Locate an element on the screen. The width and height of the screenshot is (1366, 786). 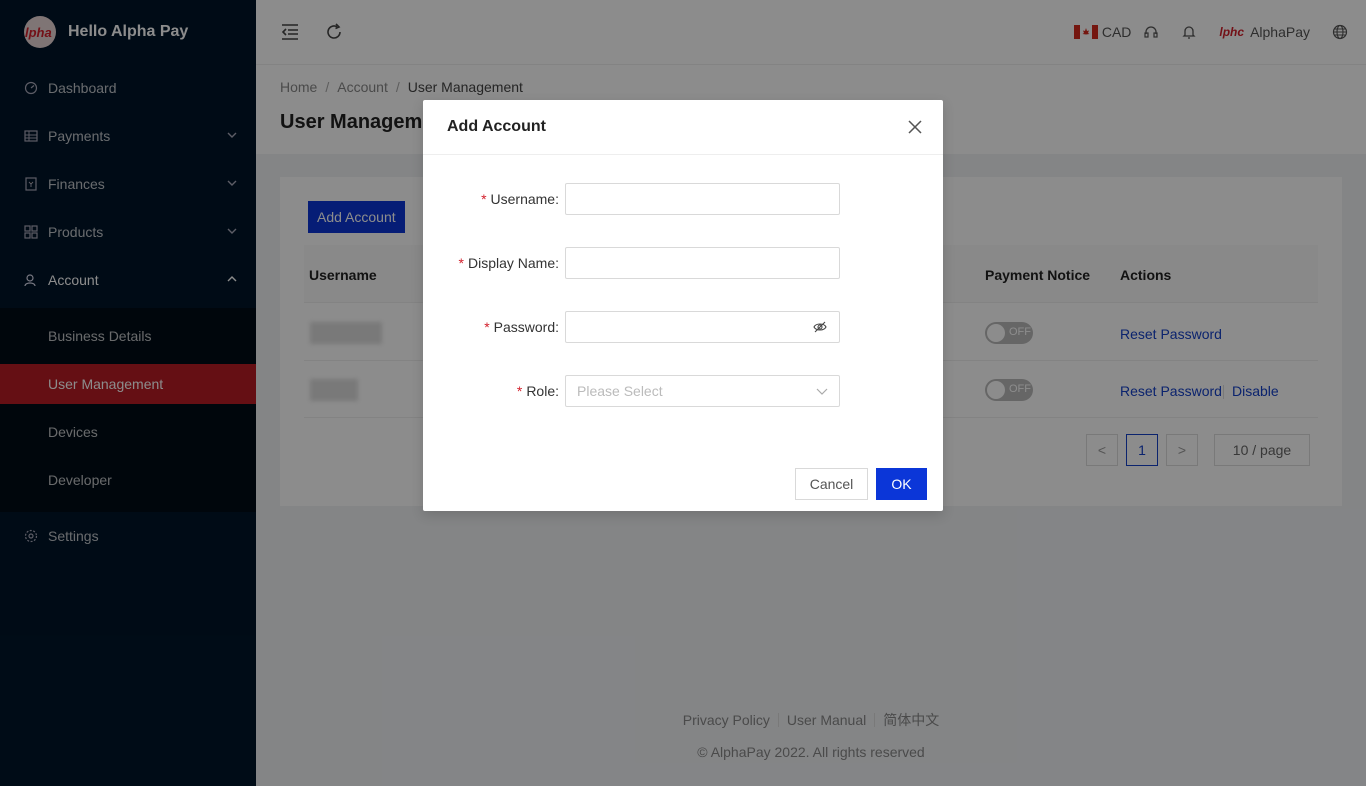
username-input is located at coordinates (702, 199).